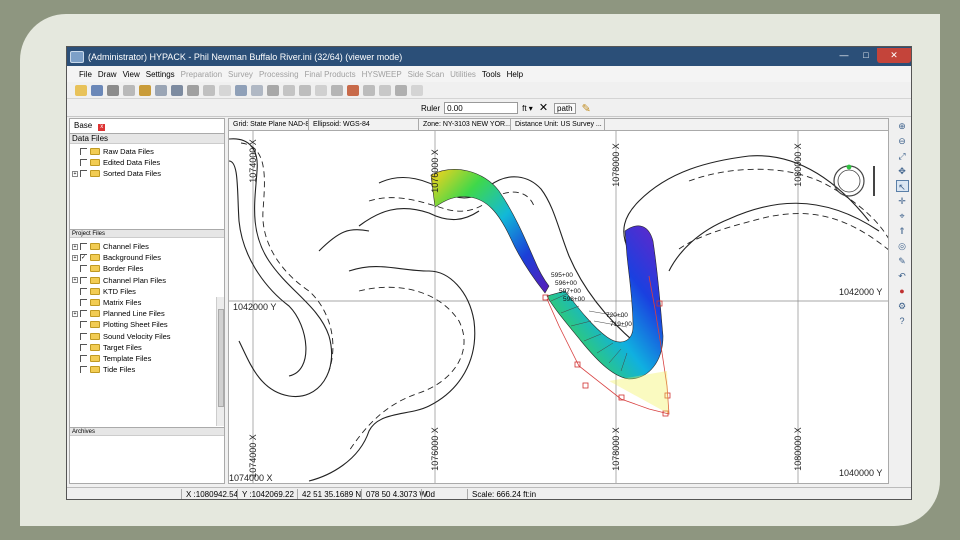  What do you see at coordinates (132, 174) in the screenshot?
I see `tree-item-label: Sorted Data Files` at bounding box center [132, 174].